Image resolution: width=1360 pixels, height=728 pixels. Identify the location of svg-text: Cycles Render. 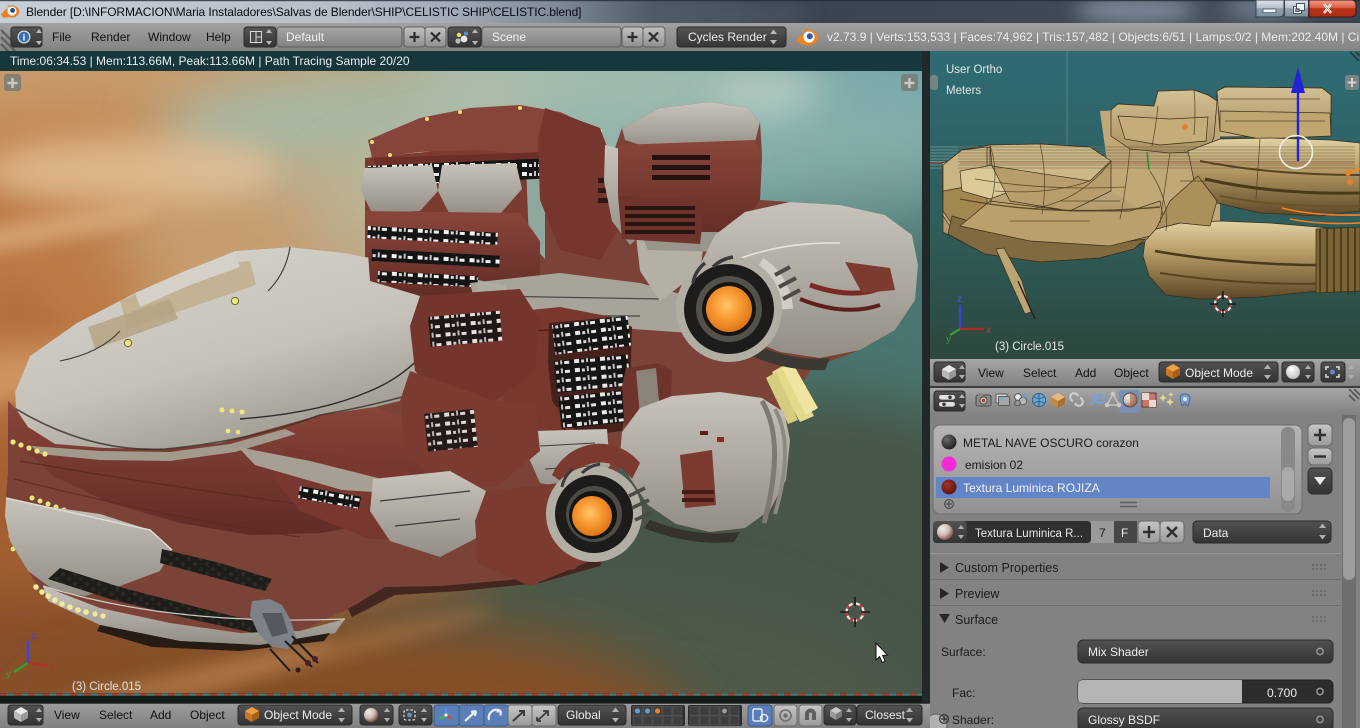
(727, 37).